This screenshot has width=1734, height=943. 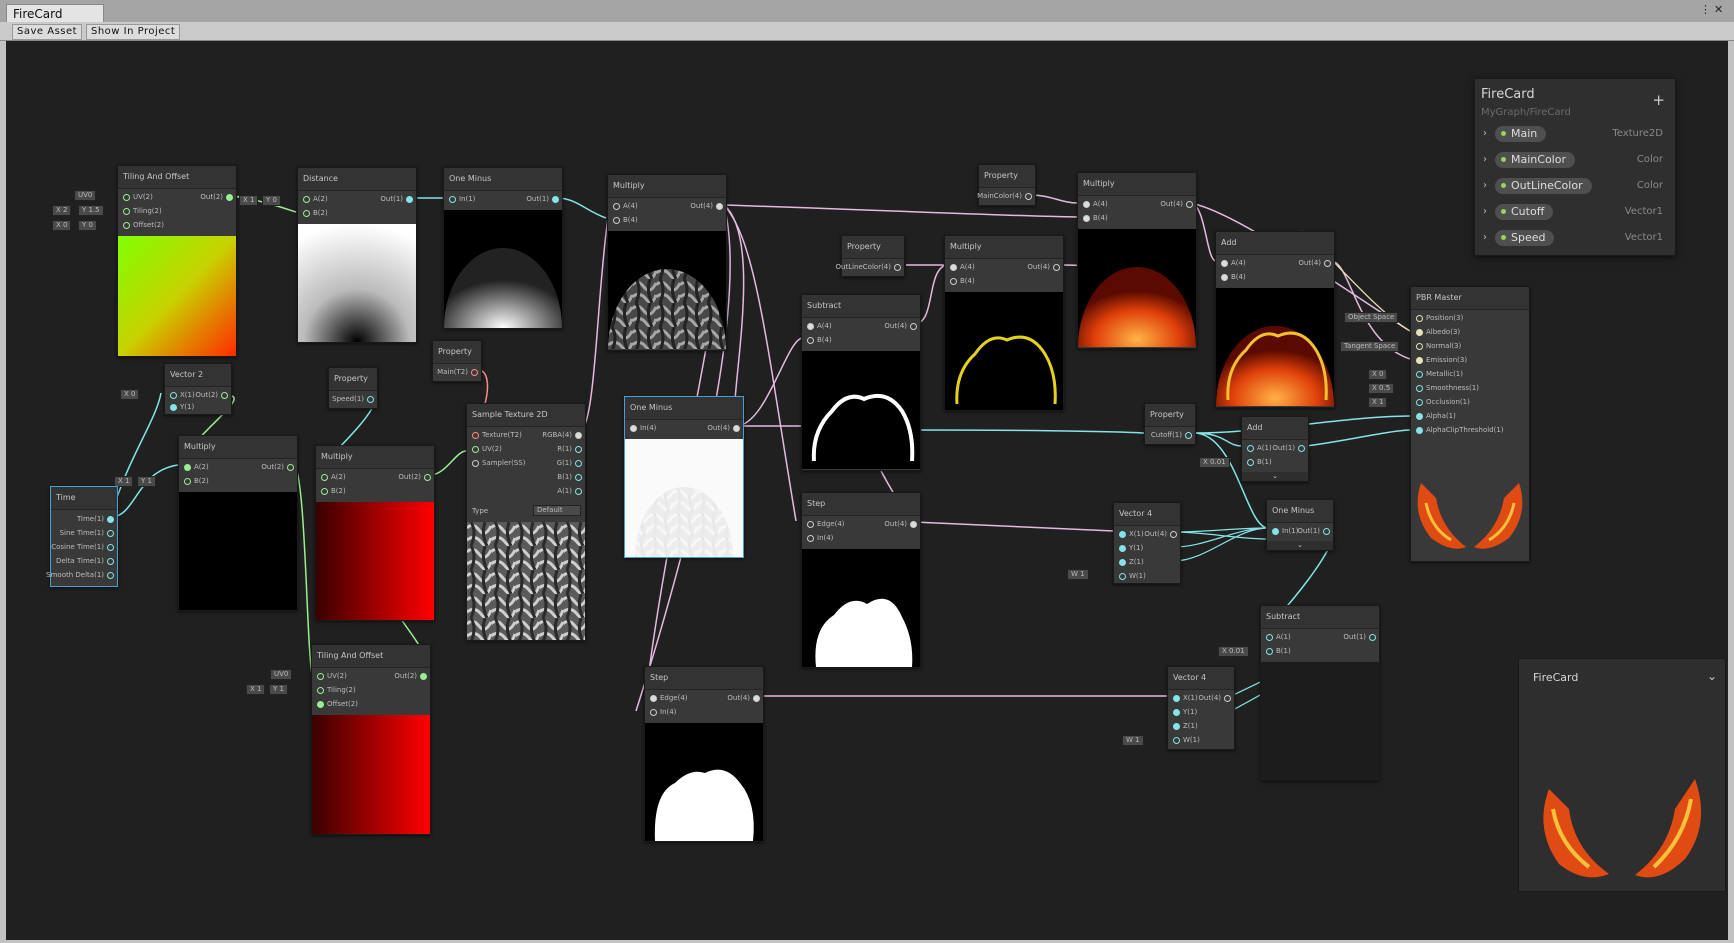 What do you see at coordinates (684, 477) in the screenshot?
I see `node-one-minus-2: One Minus In(4) Out(4) ⌃` at bounding box center [684, 477].